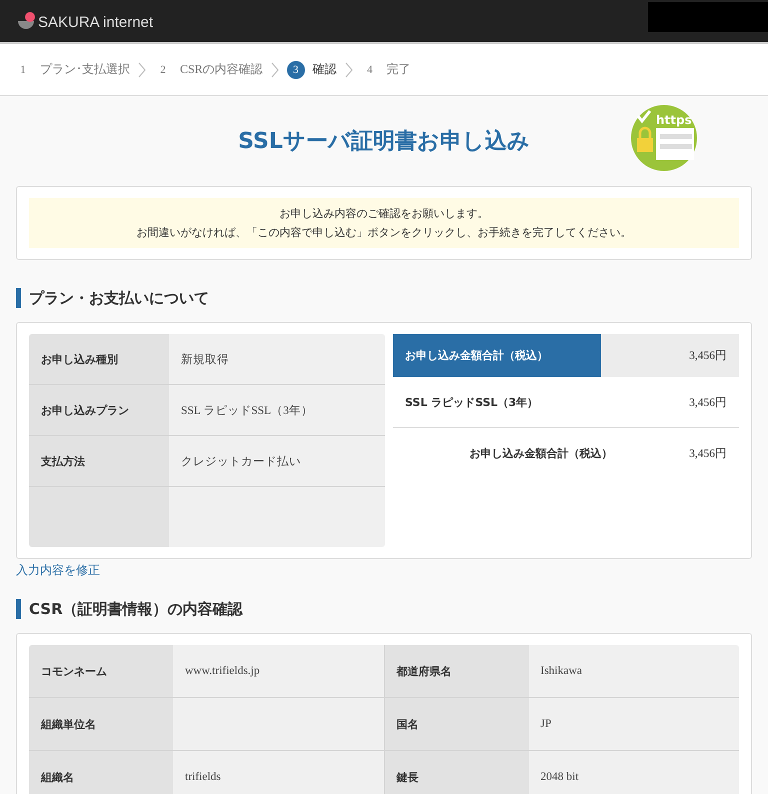  What do you see at coordinates (471, 402) in the screenshot?
I see `item-label: SSL ラピッドSSL（3年）` at bounding box center [471, 402].